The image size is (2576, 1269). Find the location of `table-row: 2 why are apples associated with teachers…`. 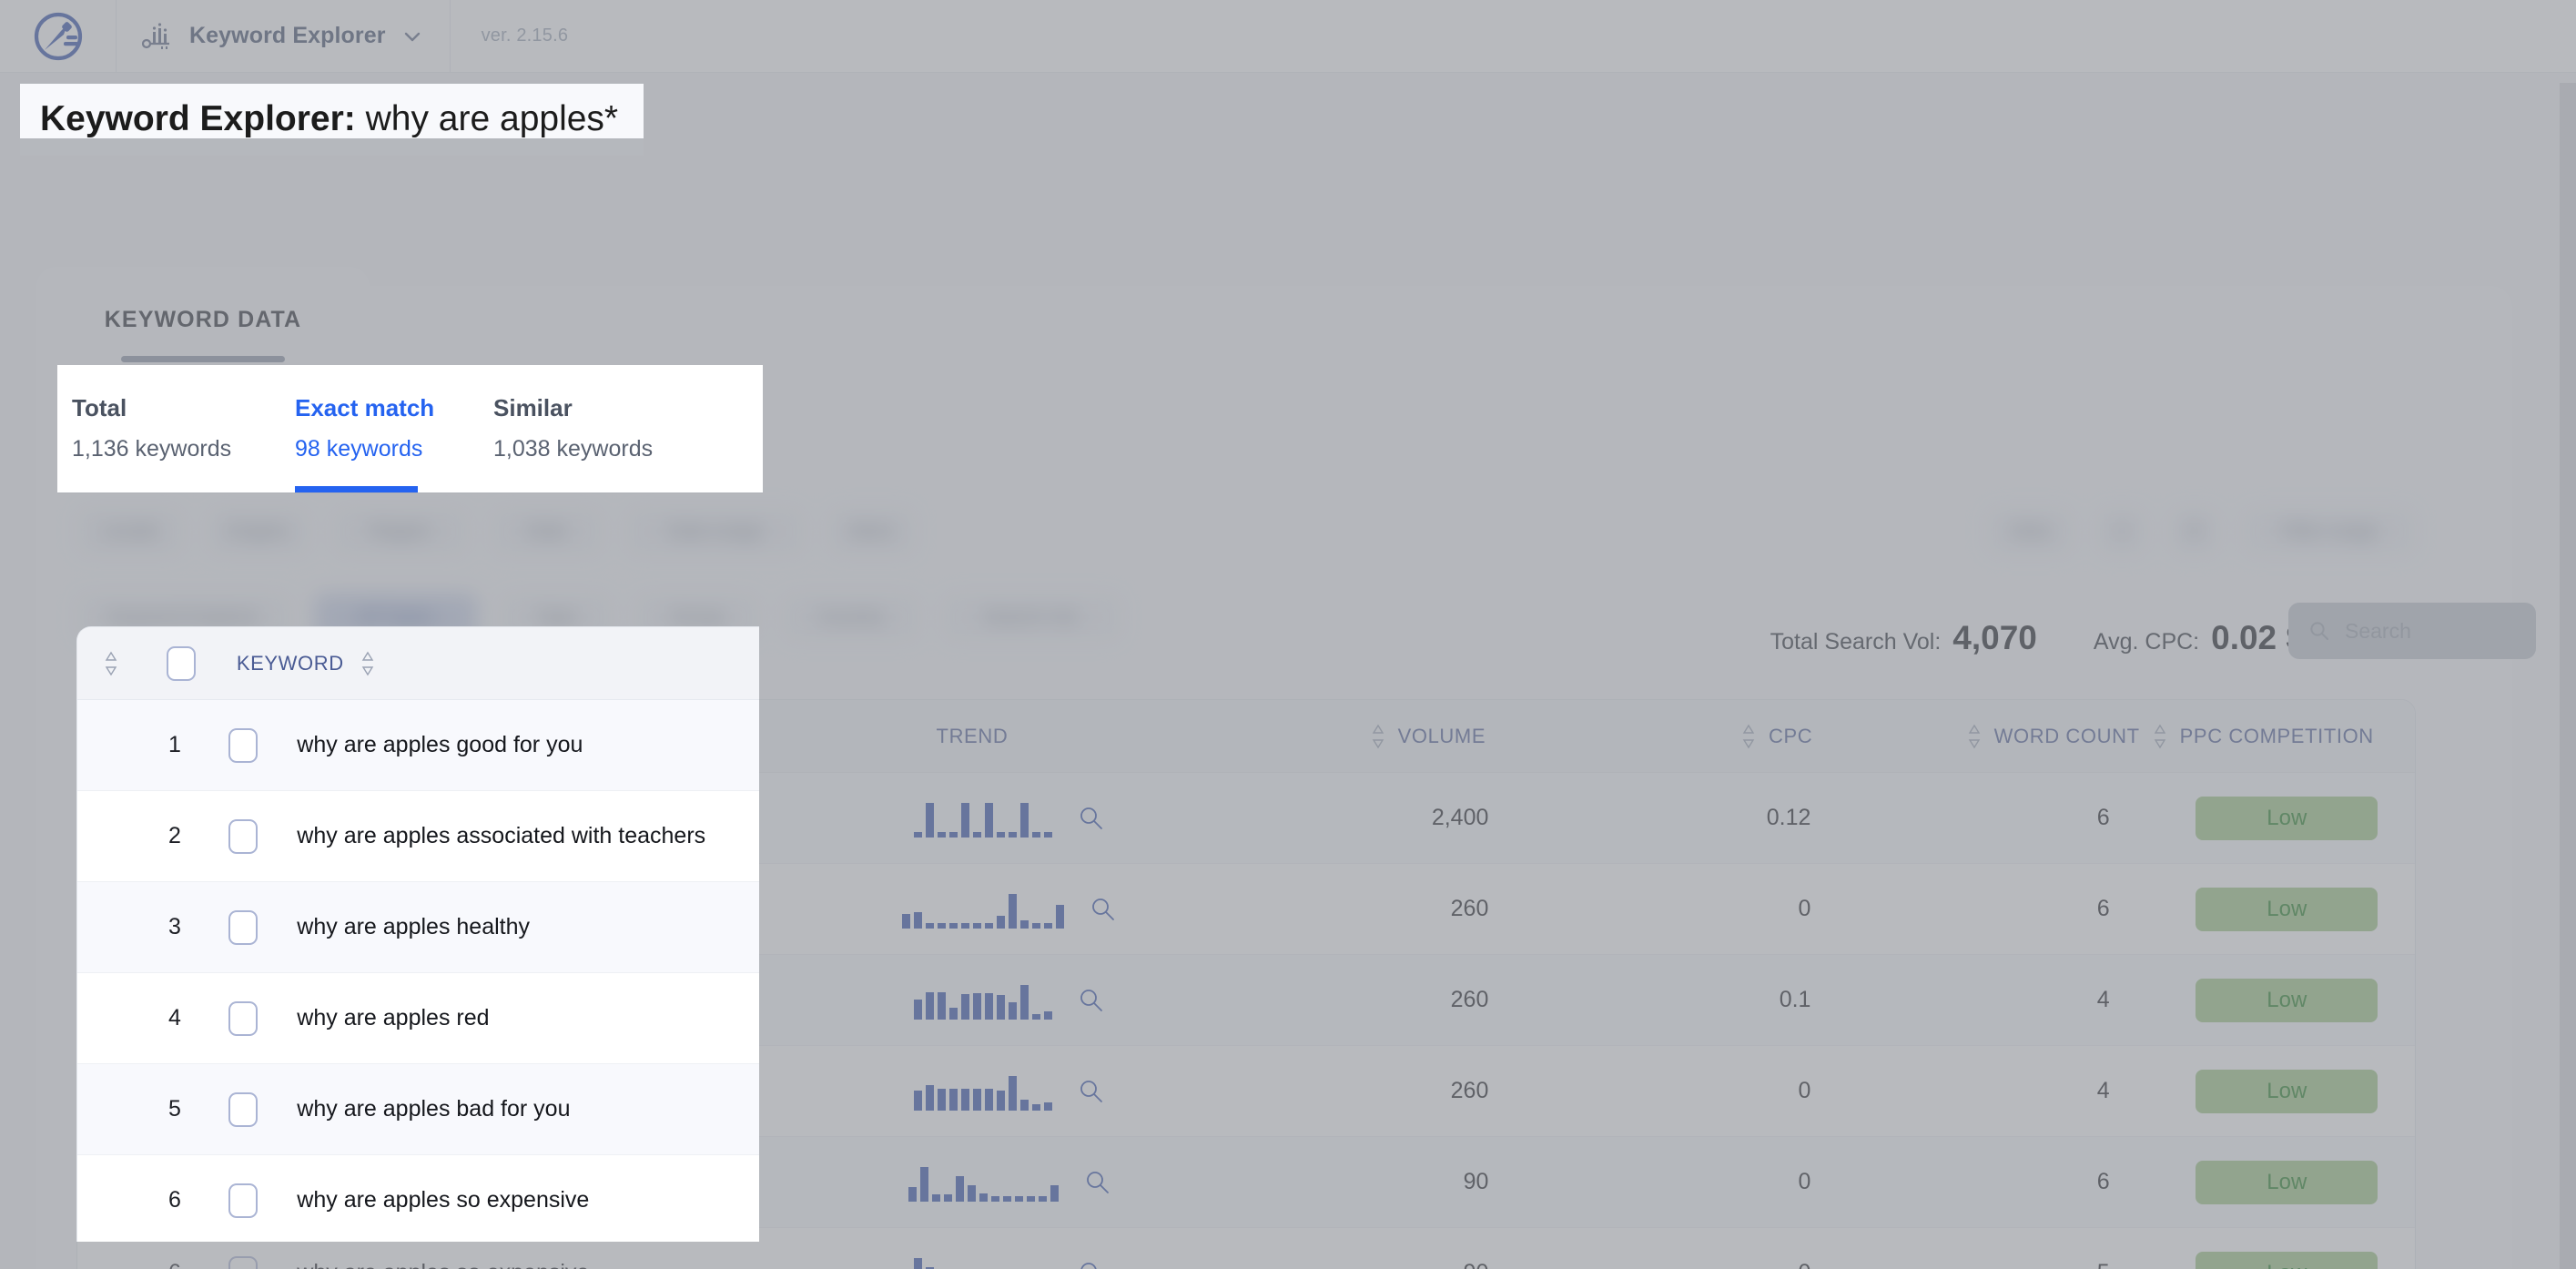

table-row: 2 why are apples associated with teachers… is located at coordinates (418, 836).